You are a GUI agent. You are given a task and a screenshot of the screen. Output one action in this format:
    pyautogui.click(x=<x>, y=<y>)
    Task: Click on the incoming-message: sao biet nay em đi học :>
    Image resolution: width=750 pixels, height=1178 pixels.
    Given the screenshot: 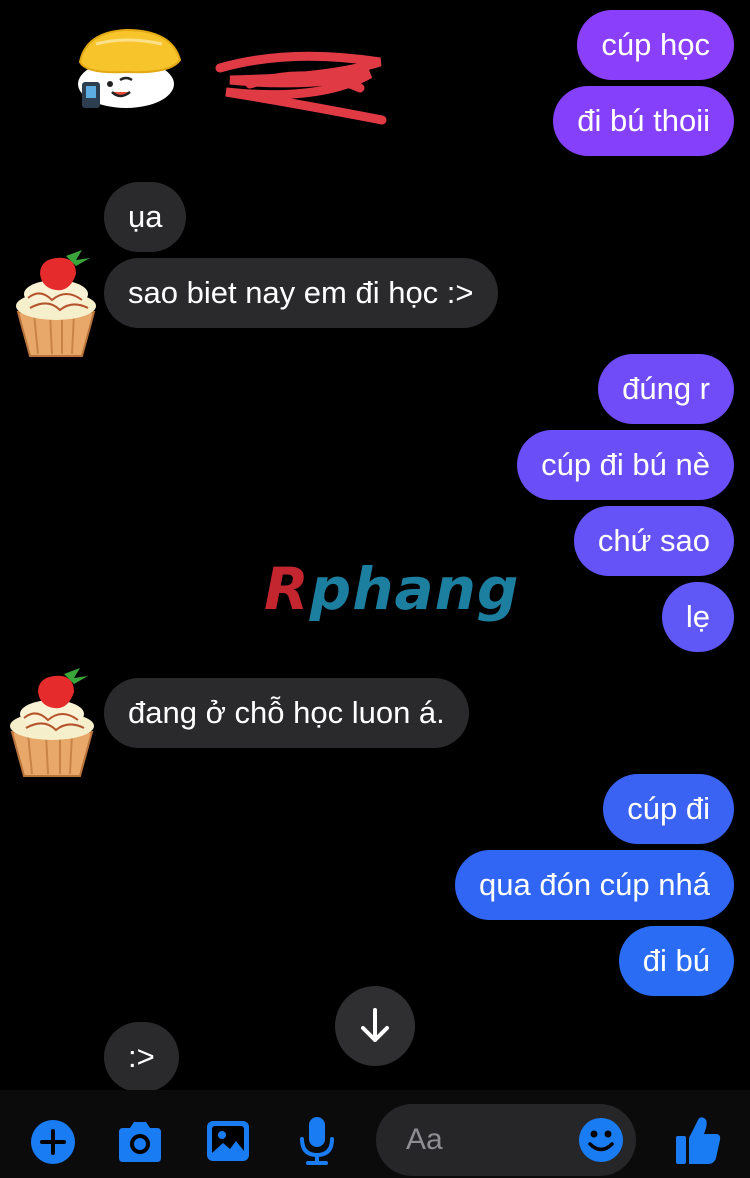 What is the action you would take?
    pyautogui.click(x=301, y=293)
    